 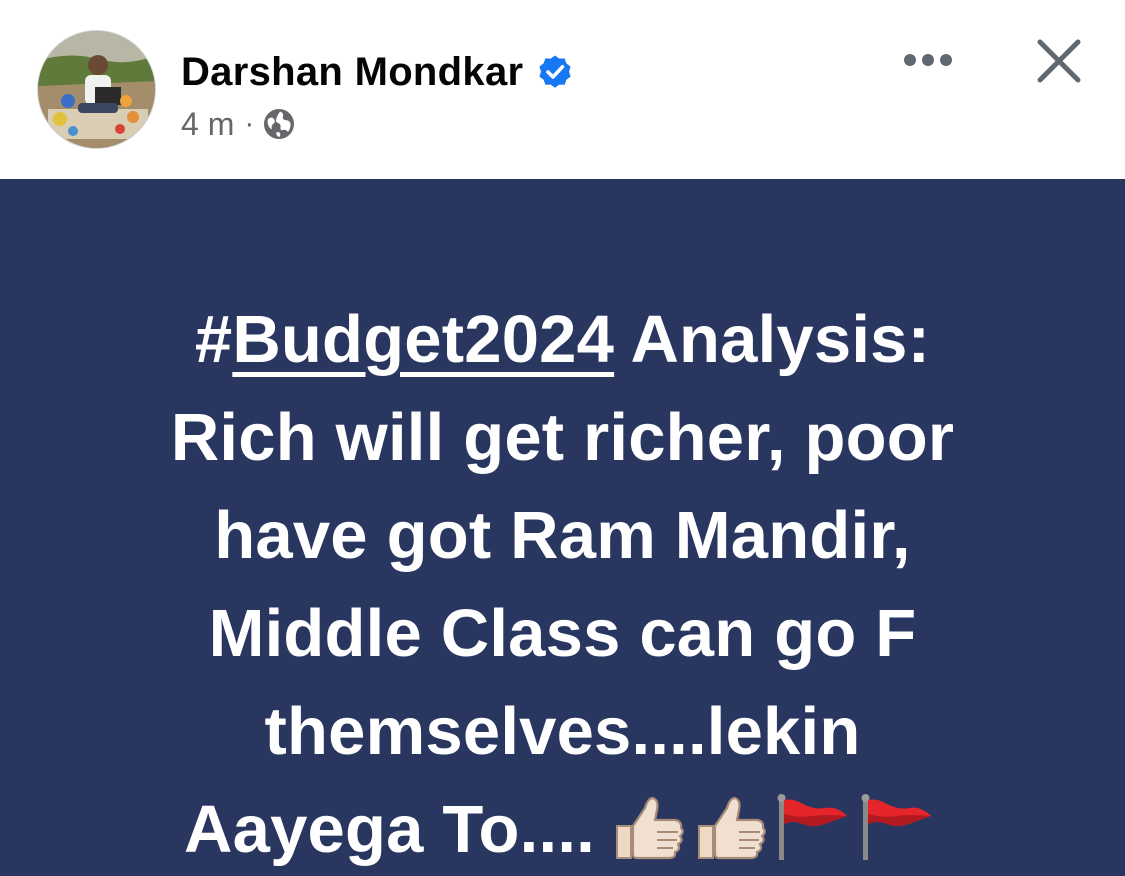 What do you see at coordinates (279, 124) in the screenshot?
I see `globe-icon` at bounding box center [279, 124].